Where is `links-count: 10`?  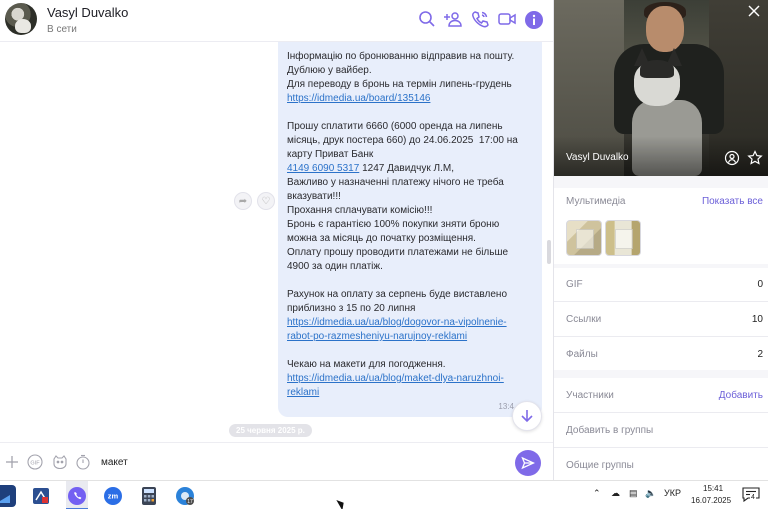 links-count: 10 is located at coordinates (757, 319).